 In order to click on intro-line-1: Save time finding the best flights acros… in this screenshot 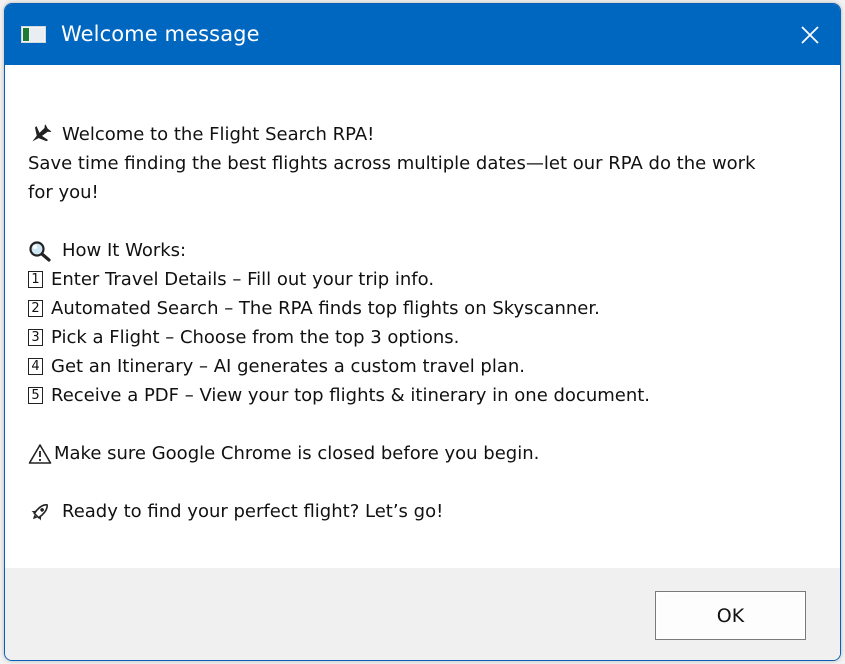, I will do `click(423, 163)`.